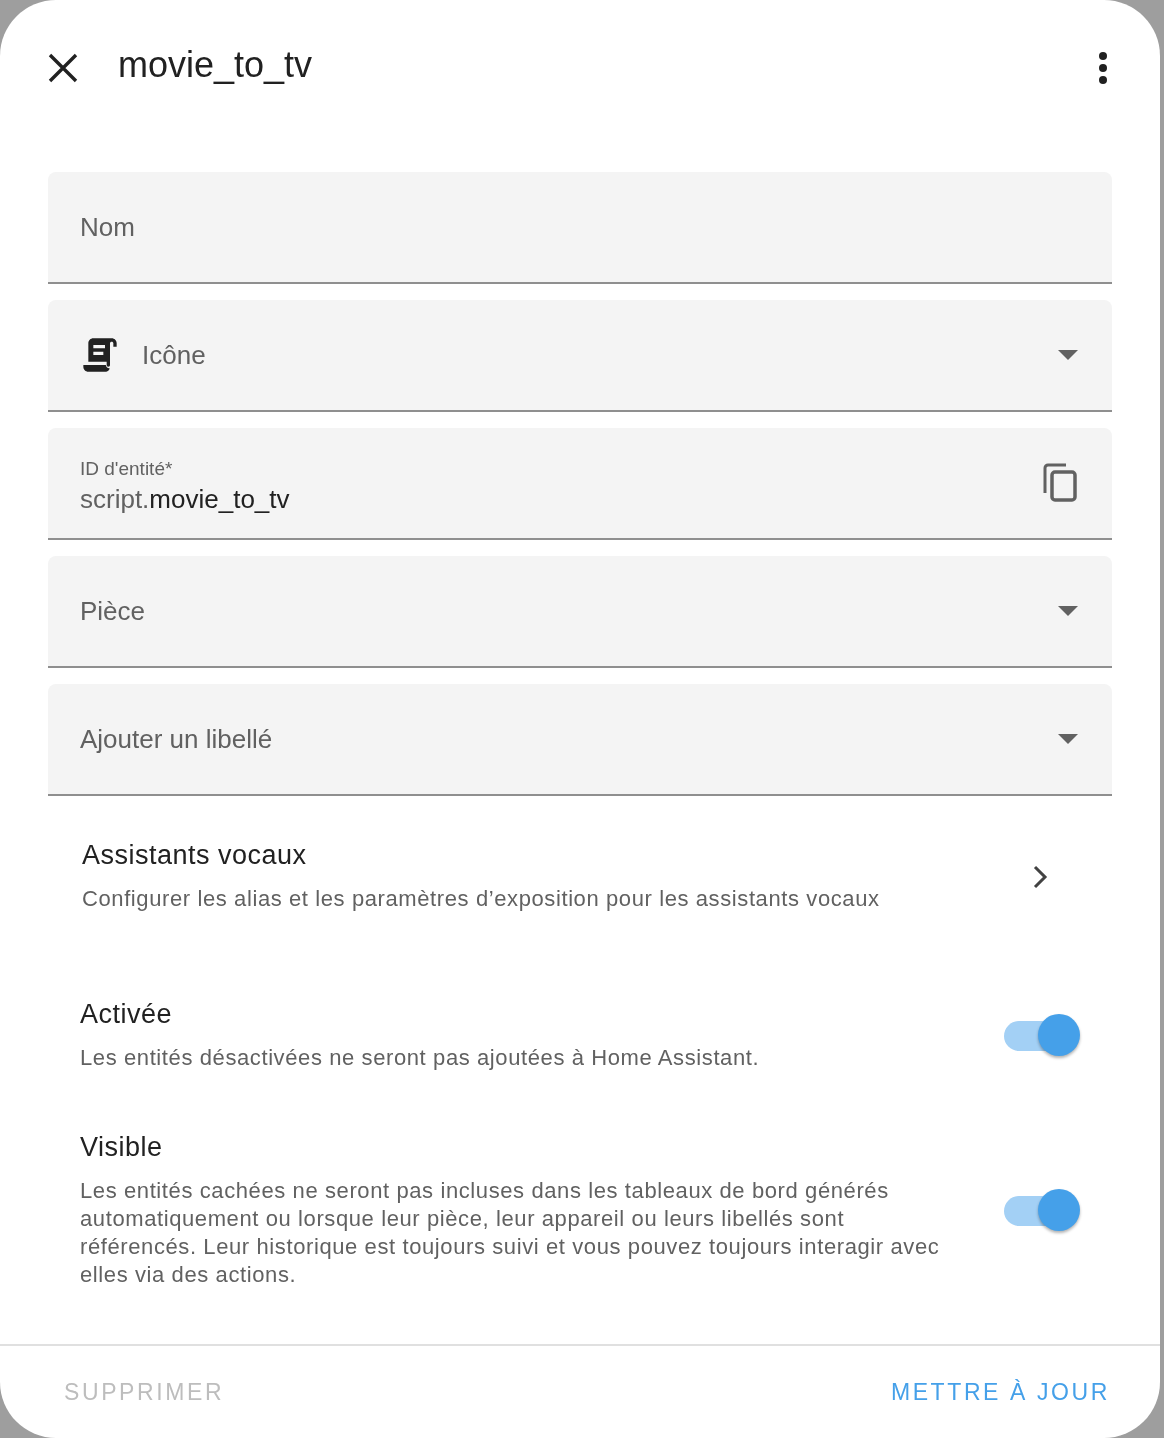  What do you see at coordinates (185, 499) in the screenshot?
I see `field-value: script.movie_to_tv` at bounding box center [185, 499].